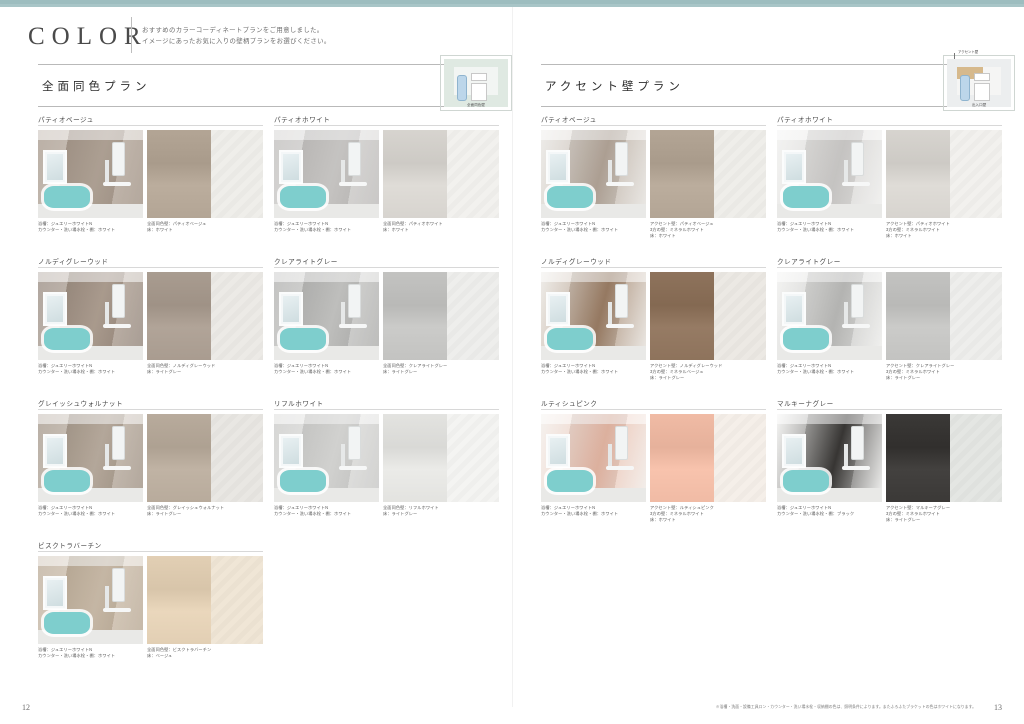 This screenshot has width=1024, height=724. Describe the element at coordinates (233, 30) in the screenshot. I see `header-lead-line-1: おすすめのカラーコーディネートプランをご用意しました。` at that location.